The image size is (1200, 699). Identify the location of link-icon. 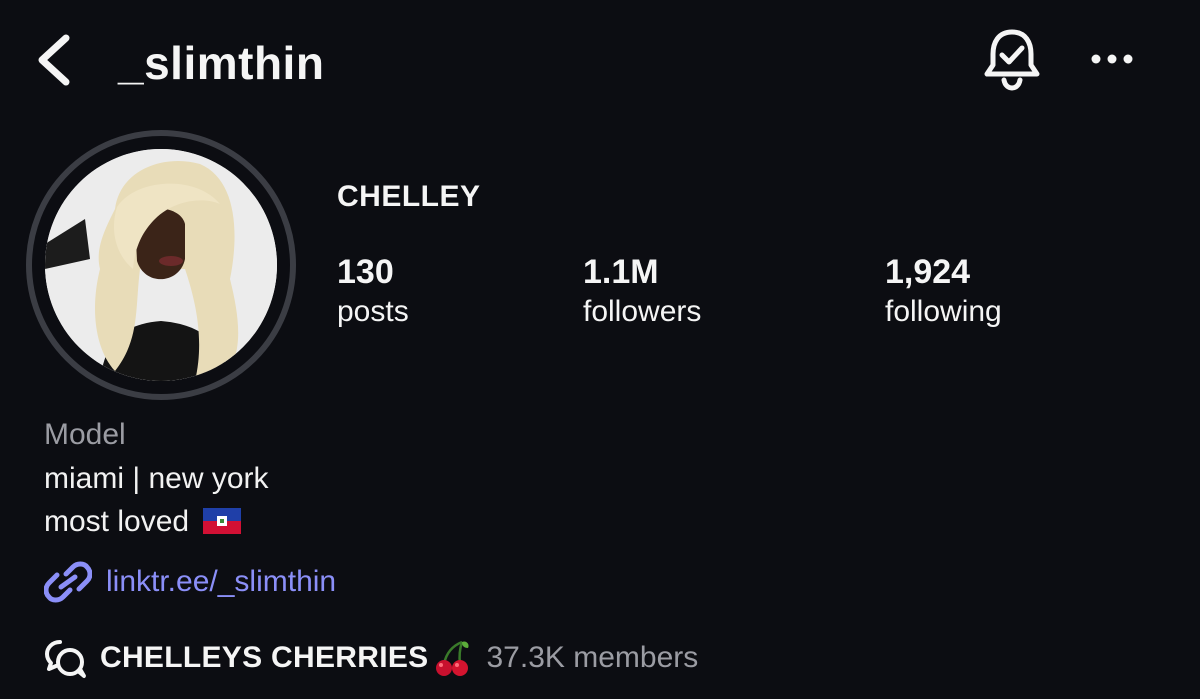
(68, 582).